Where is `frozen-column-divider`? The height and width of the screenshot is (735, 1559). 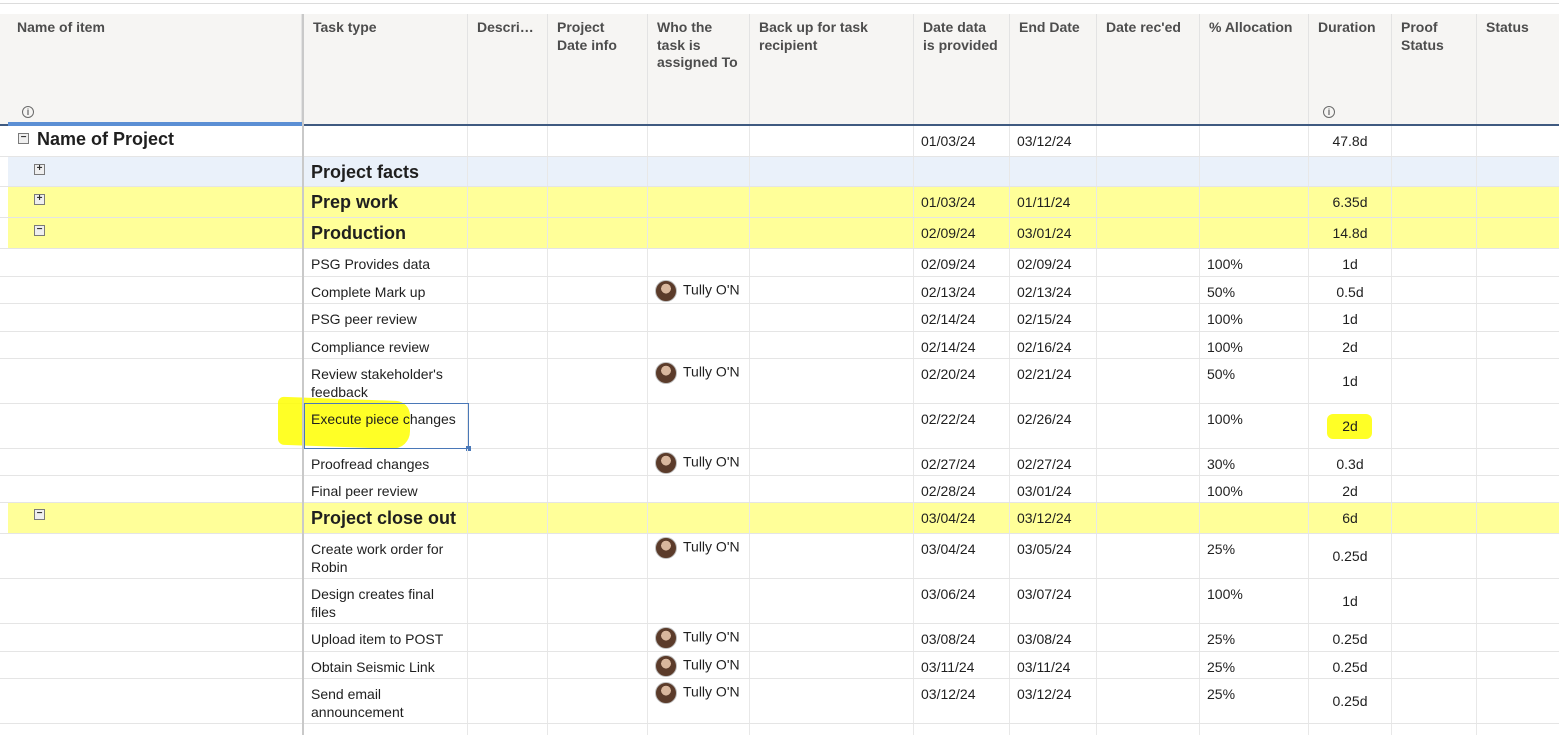
frozen-column-divider is located at coordinates (303, 374).